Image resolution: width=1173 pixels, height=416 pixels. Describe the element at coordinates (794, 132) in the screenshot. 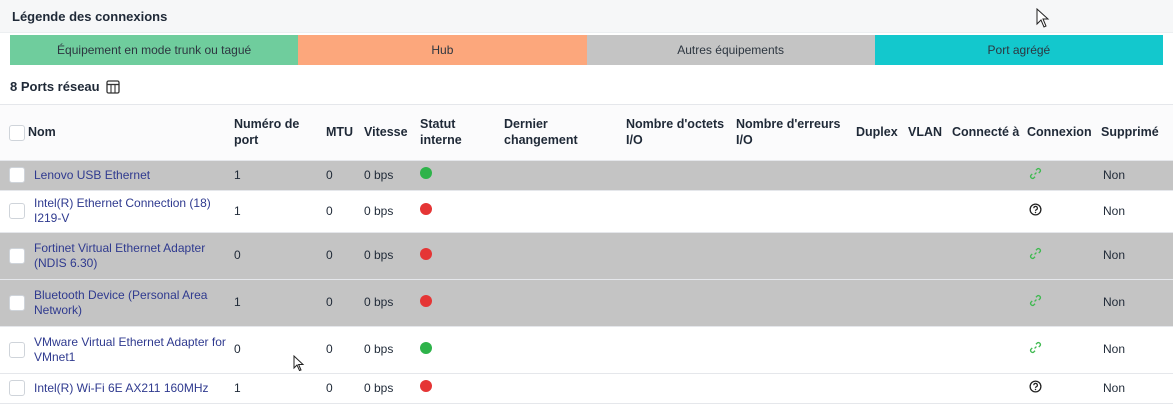

I see `col-errors: Nombre d'erreurs I/O` at that location.